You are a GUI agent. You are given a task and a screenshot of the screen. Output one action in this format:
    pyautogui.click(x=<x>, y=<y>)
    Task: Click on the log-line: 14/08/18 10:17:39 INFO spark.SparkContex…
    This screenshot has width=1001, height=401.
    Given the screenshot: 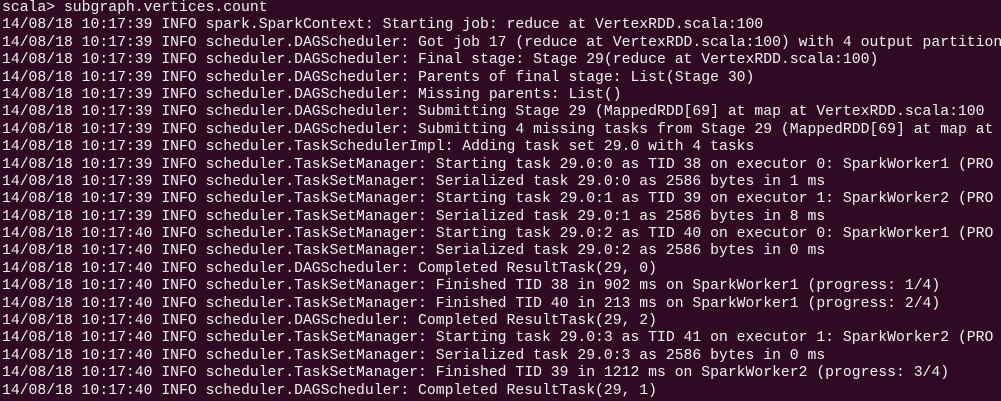 What is the action you would take?
    pyautogui.click(x=383, y=25)
    